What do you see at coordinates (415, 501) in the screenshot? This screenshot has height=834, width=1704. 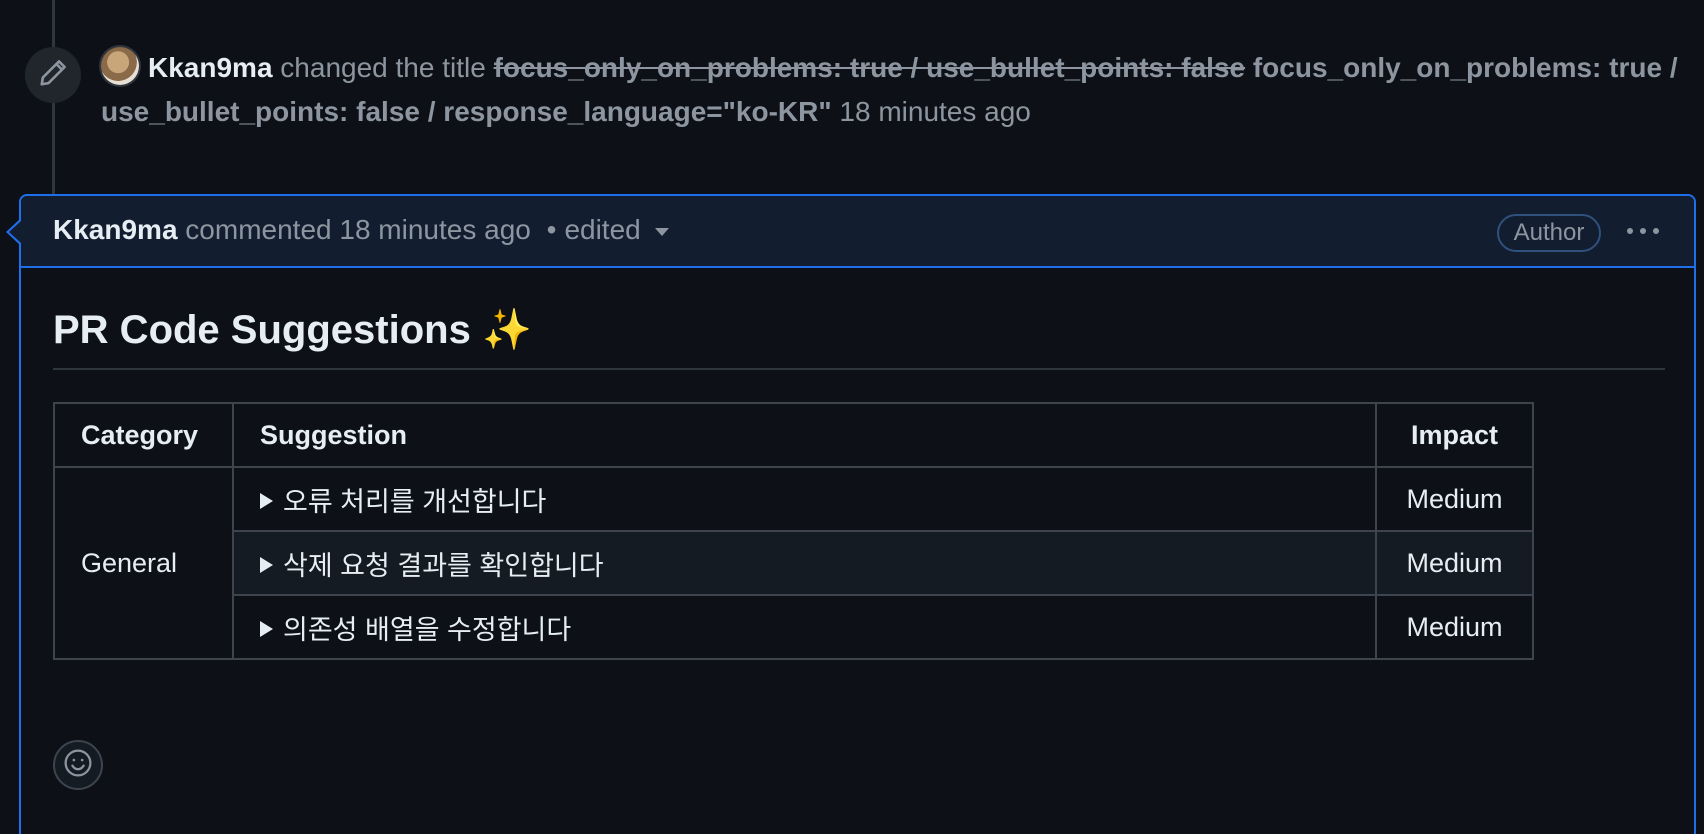 I see `suggestion-text: 오류 처리를 개선합니다` at bounding box center [415, 501].